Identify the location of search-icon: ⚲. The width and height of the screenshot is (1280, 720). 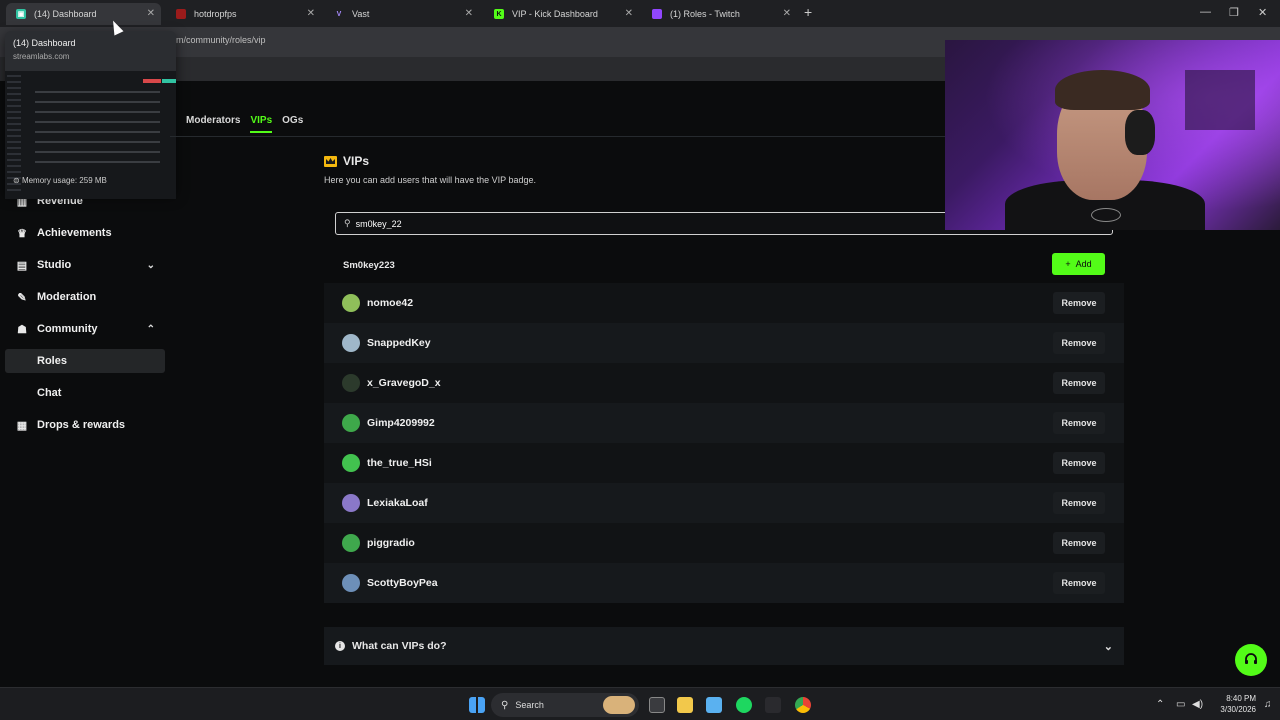
(505, 705).